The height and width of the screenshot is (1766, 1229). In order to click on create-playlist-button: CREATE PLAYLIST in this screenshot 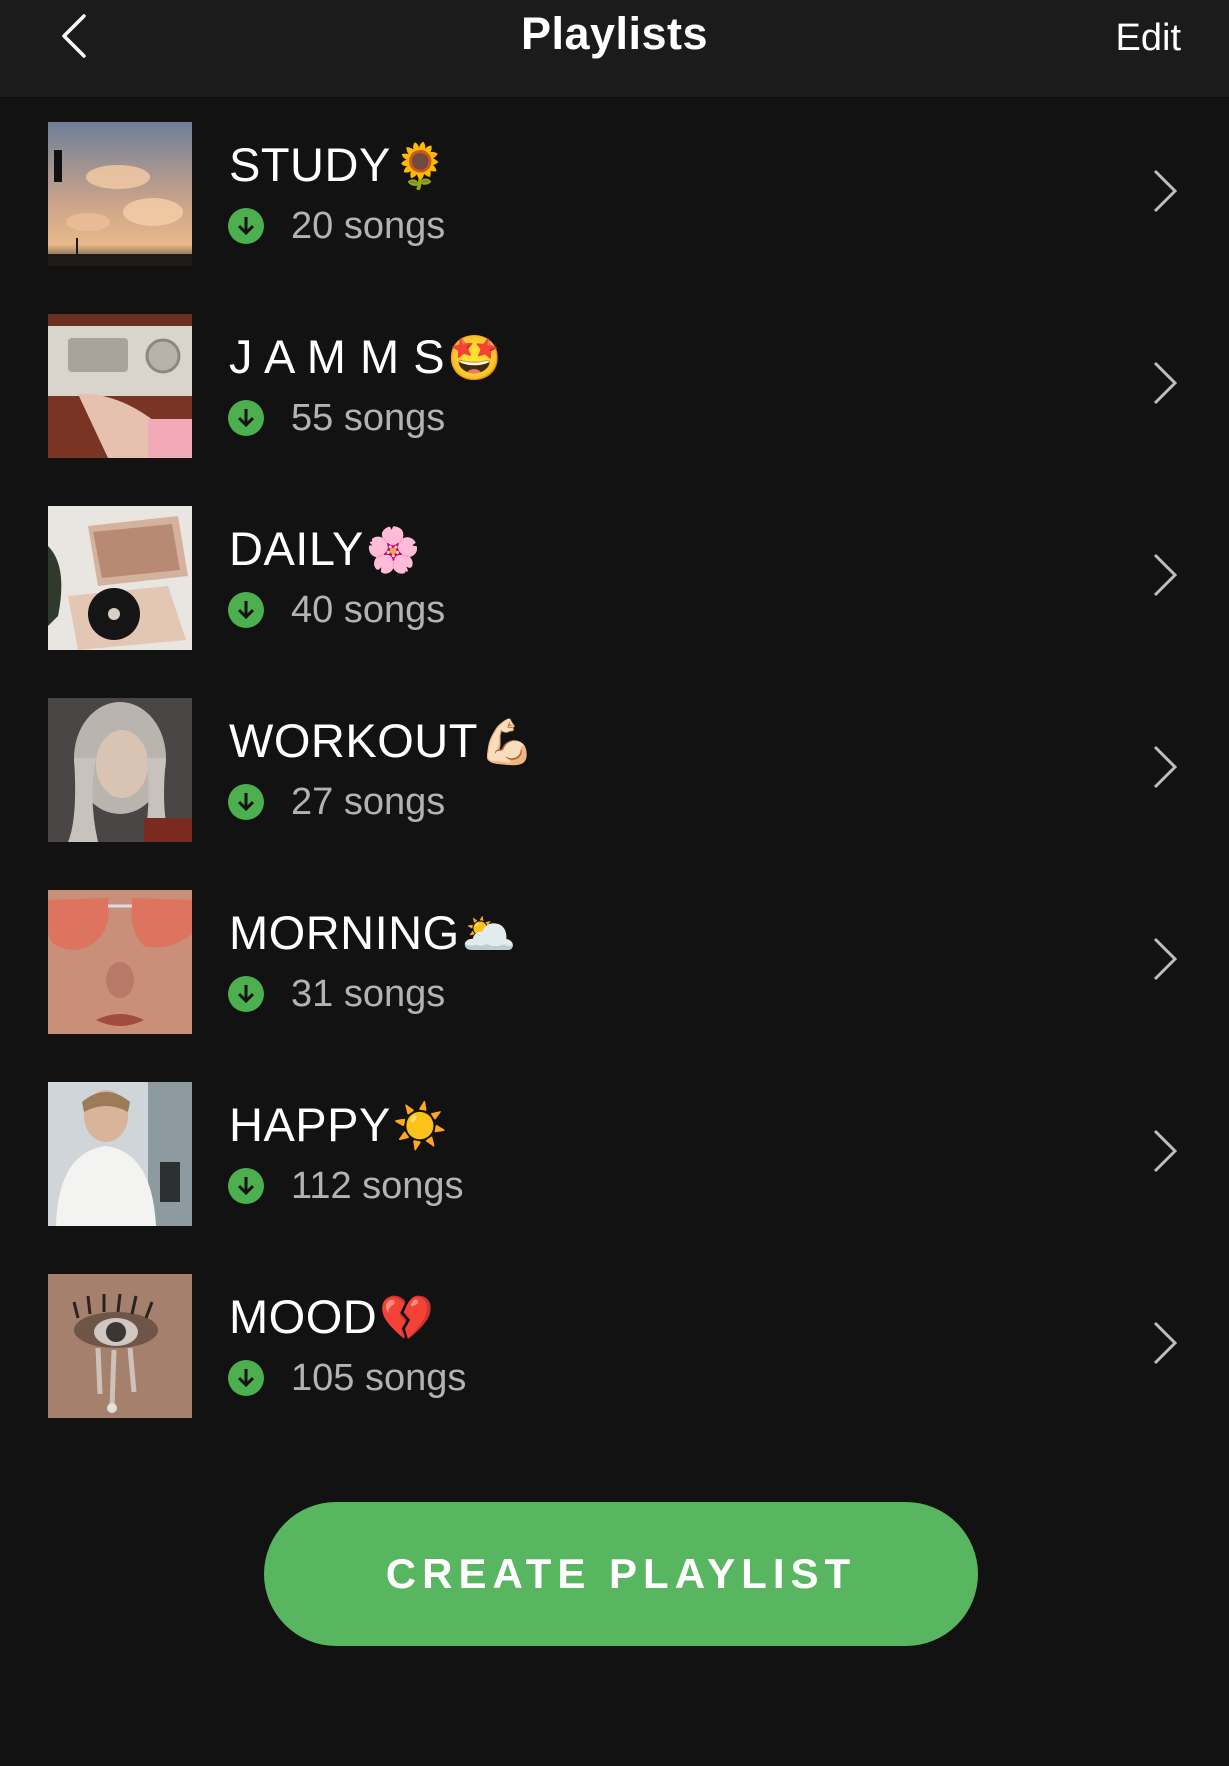, I will do `click(621, 1574)`.